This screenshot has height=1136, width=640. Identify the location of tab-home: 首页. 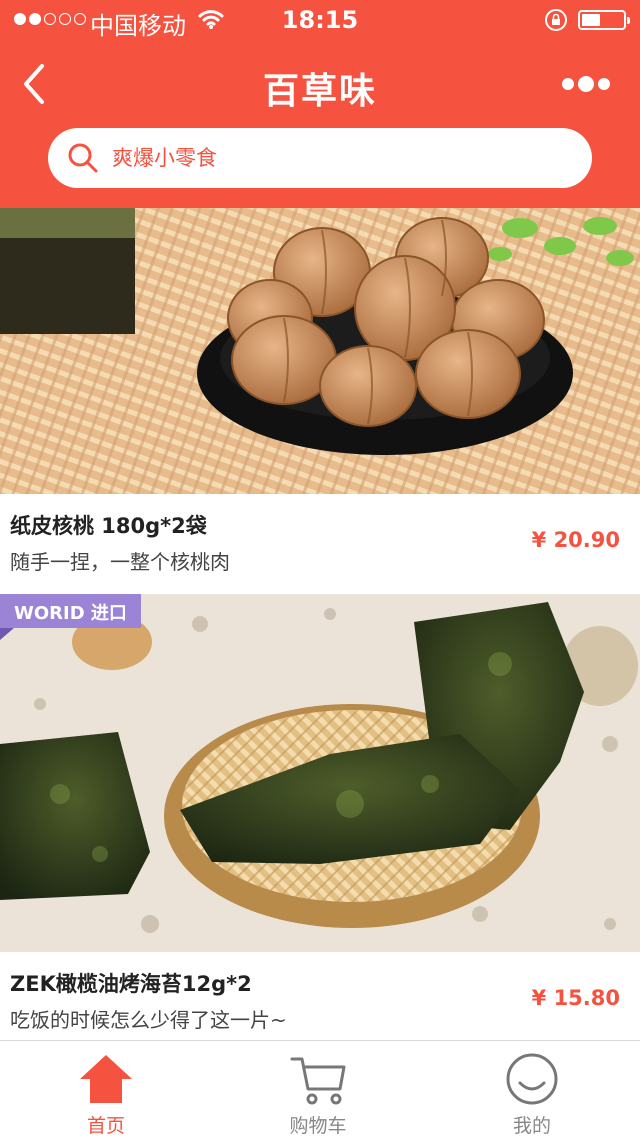
(106, 1088).